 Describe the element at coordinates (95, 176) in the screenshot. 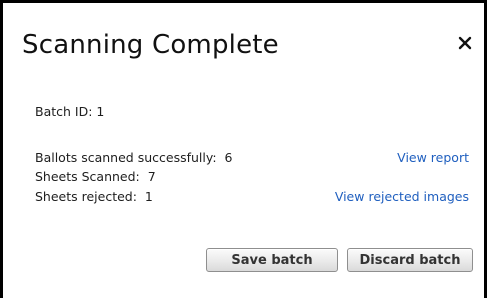

I see `sheets-scanned-label: Sheets Scanned: 7` at that location.